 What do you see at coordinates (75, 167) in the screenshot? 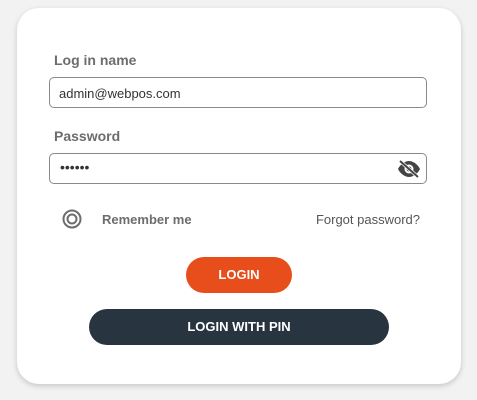
I see `password-value: ••••••` at bounding box center [75, 167].